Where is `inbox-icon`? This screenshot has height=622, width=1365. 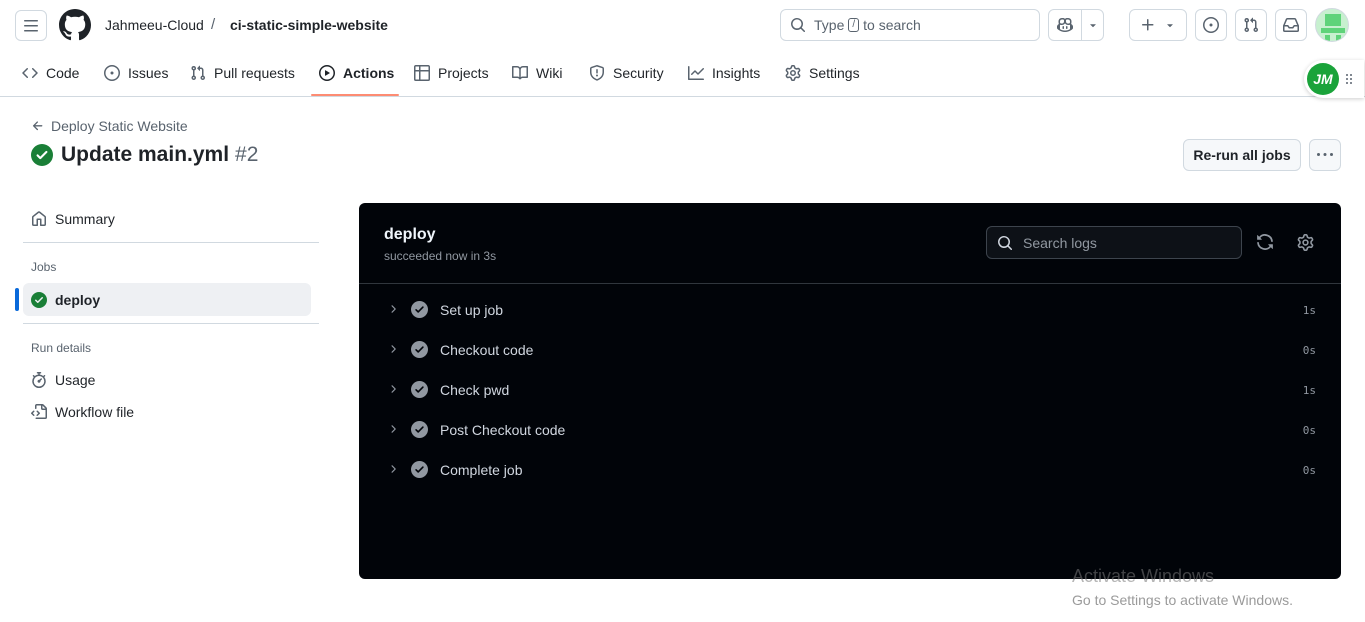 inbox-icon is located at coordinates (1291, 25).